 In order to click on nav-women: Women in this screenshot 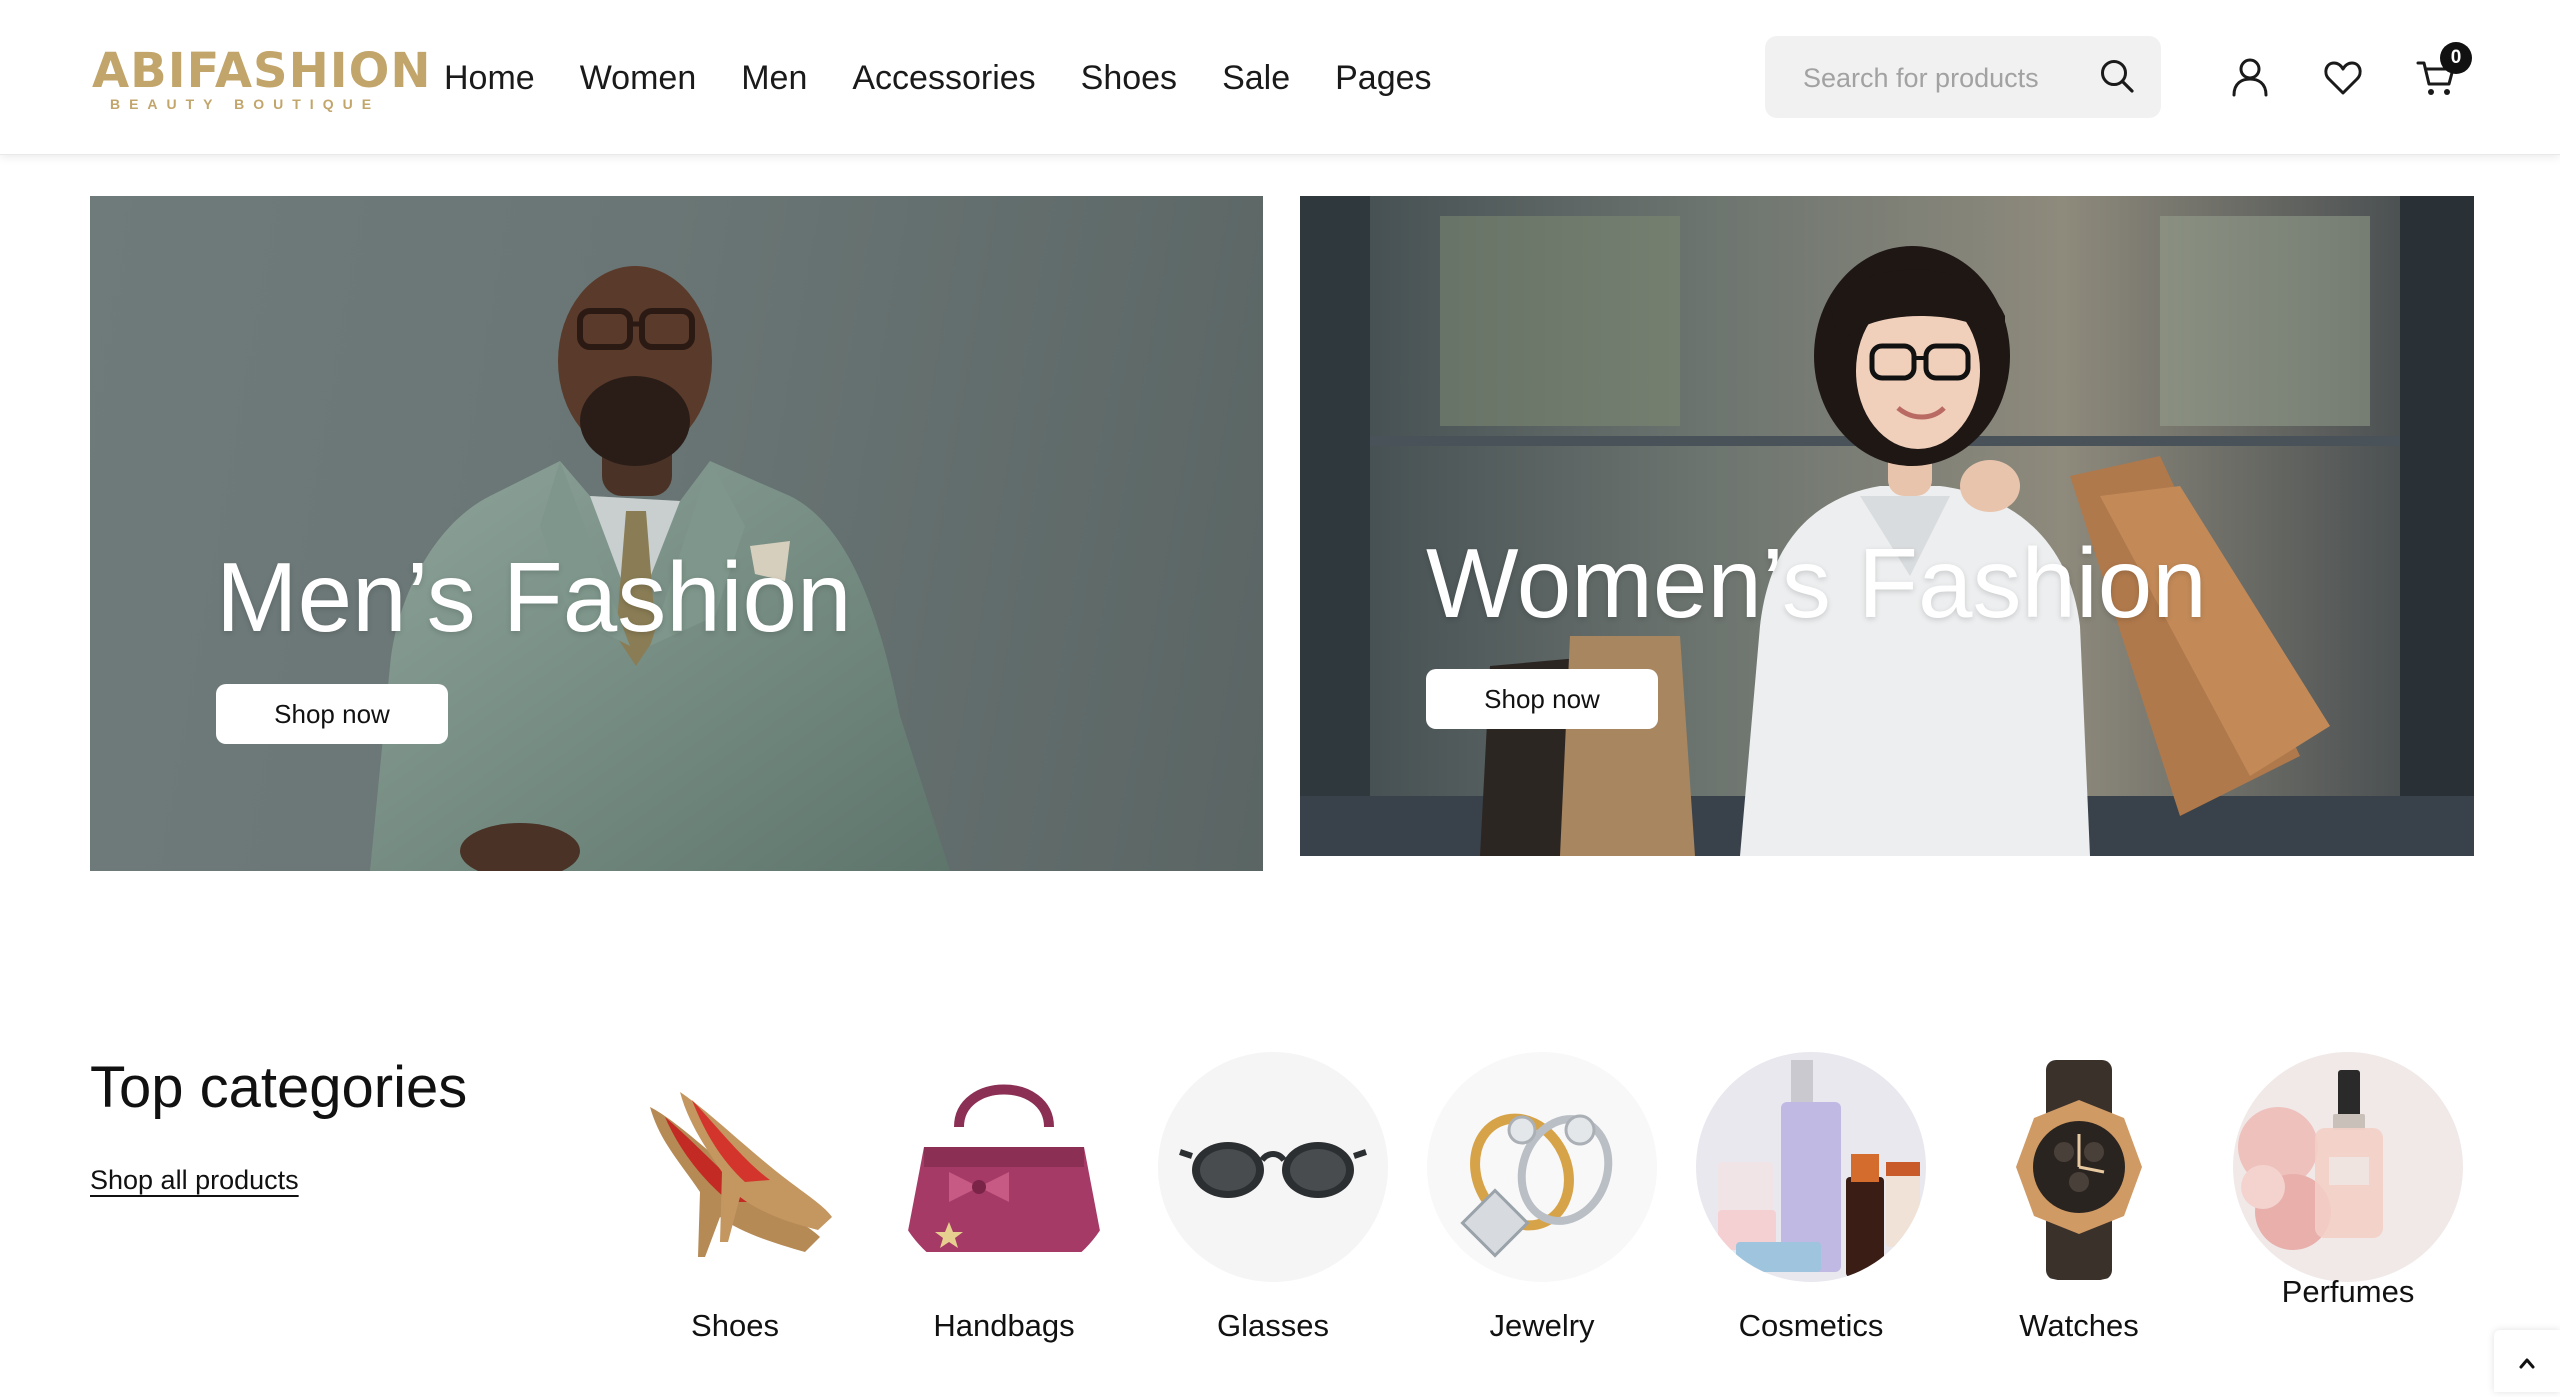, I will do `click(638, 78)`.